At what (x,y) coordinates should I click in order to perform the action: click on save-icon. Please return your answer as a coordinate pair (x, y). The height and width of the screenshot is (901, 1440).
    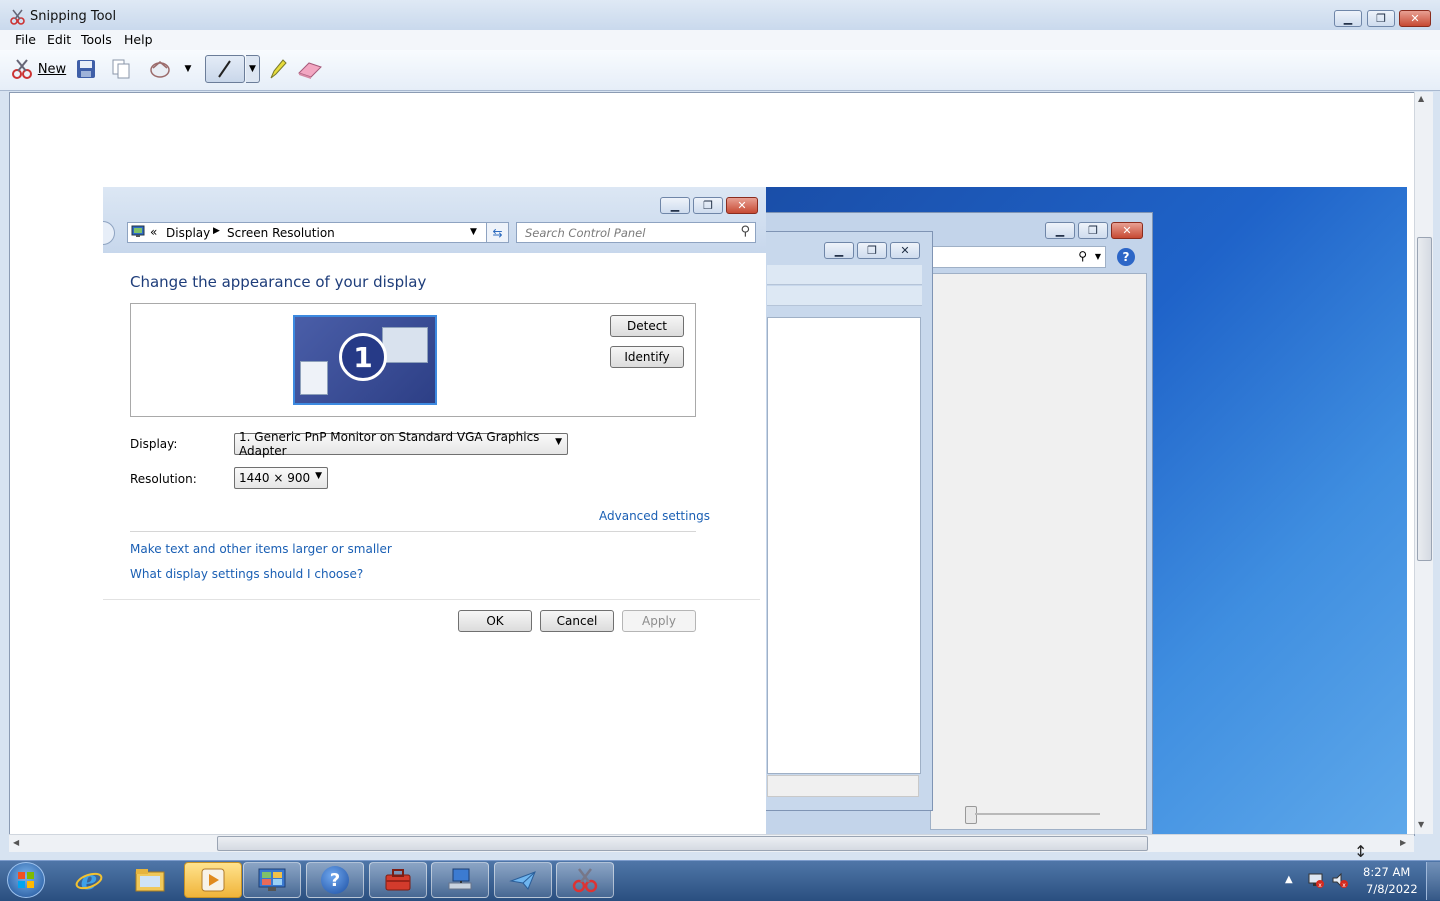
    Looking at the image, I should click on (86, 69).